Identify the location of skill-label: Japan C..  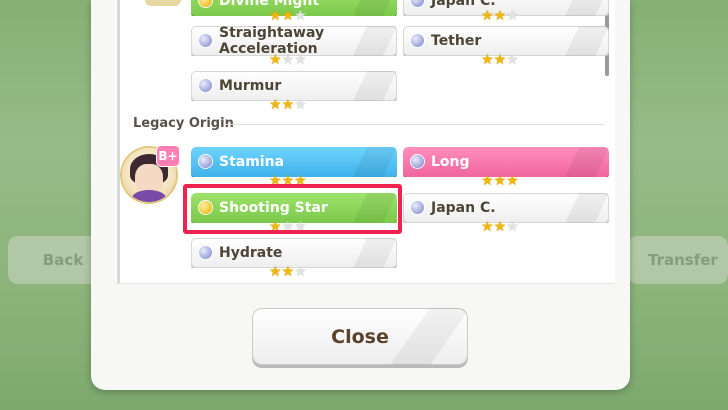
(463, 208).